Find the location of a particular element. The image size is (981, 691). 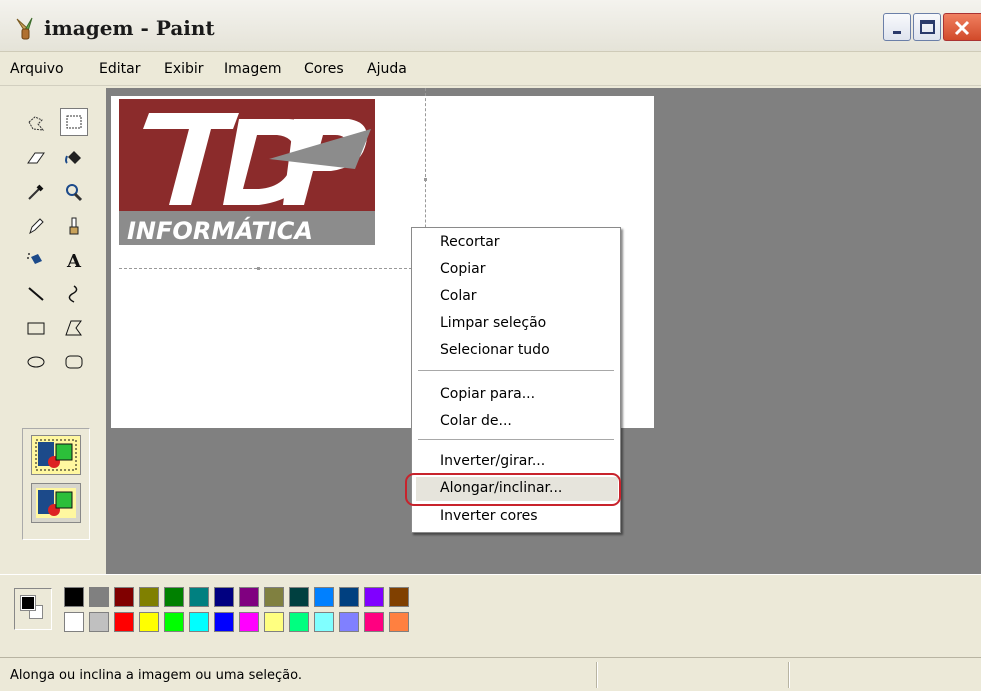

menu-cores: Cores is located at coordinates (324, 69).